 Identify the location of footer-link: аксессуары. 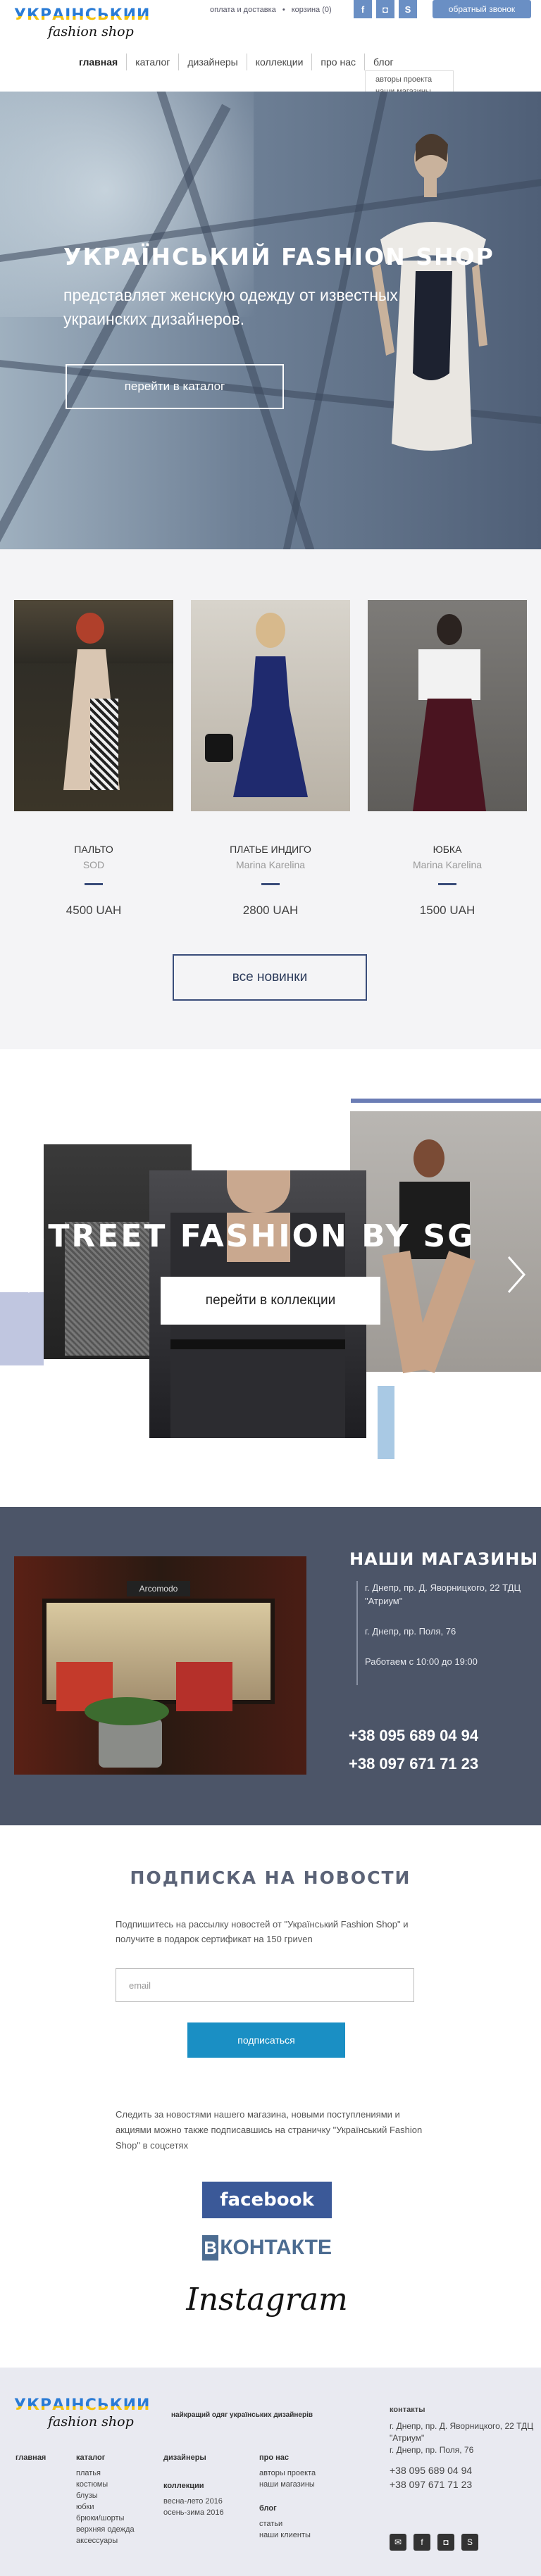
(105, 2540).